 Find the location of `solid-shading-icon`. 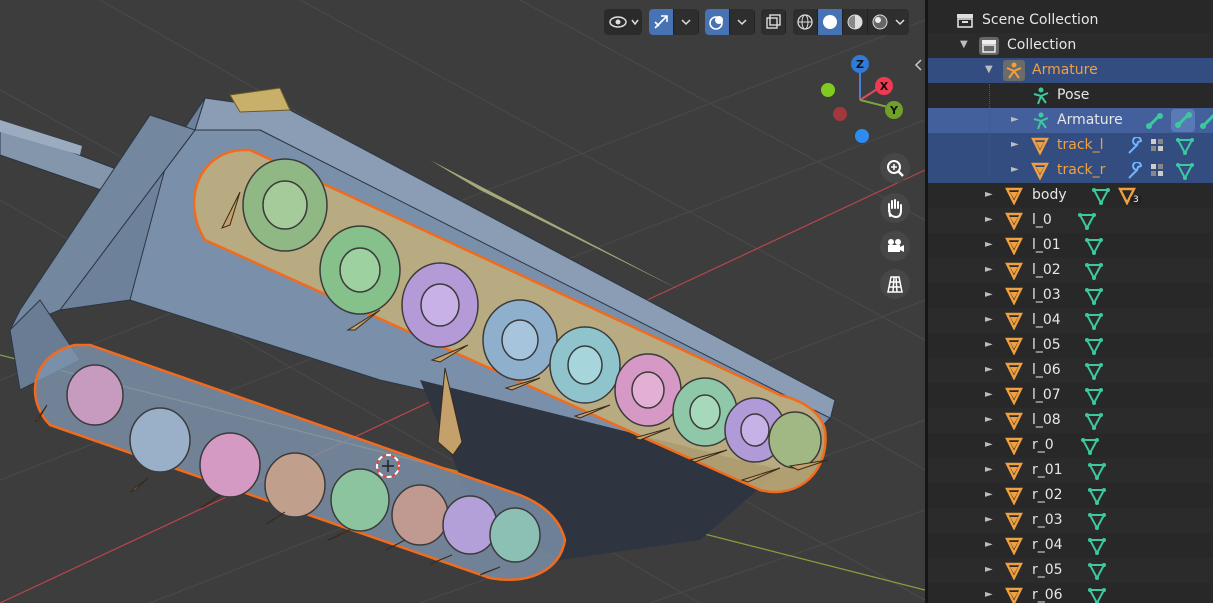

solid-shading-icon is located at coordinates (830, 22).